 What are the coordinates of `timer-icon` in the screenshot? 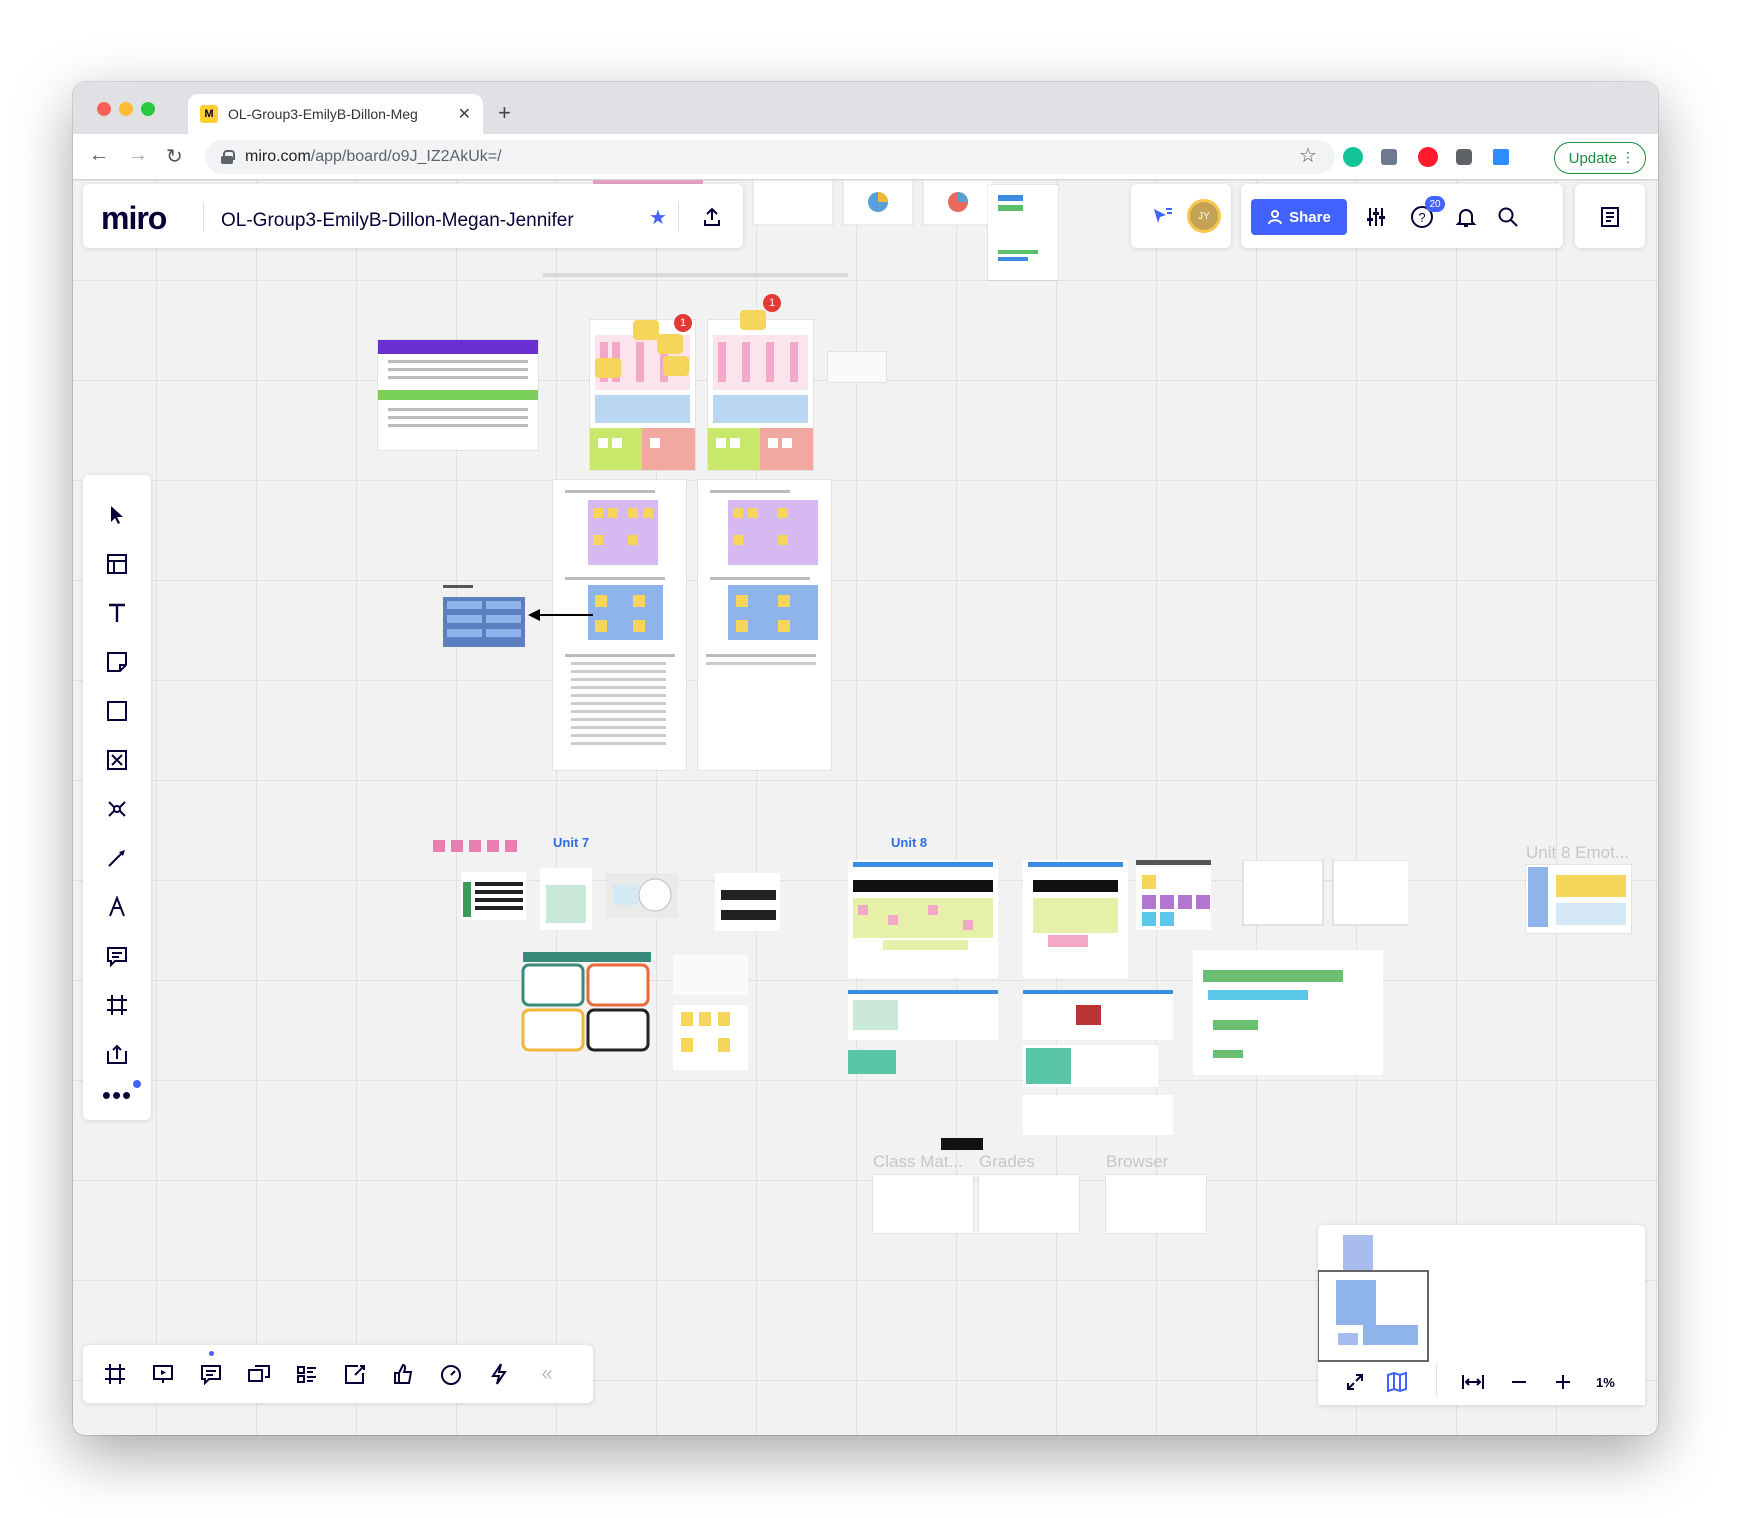 It's located at (451, 1374).